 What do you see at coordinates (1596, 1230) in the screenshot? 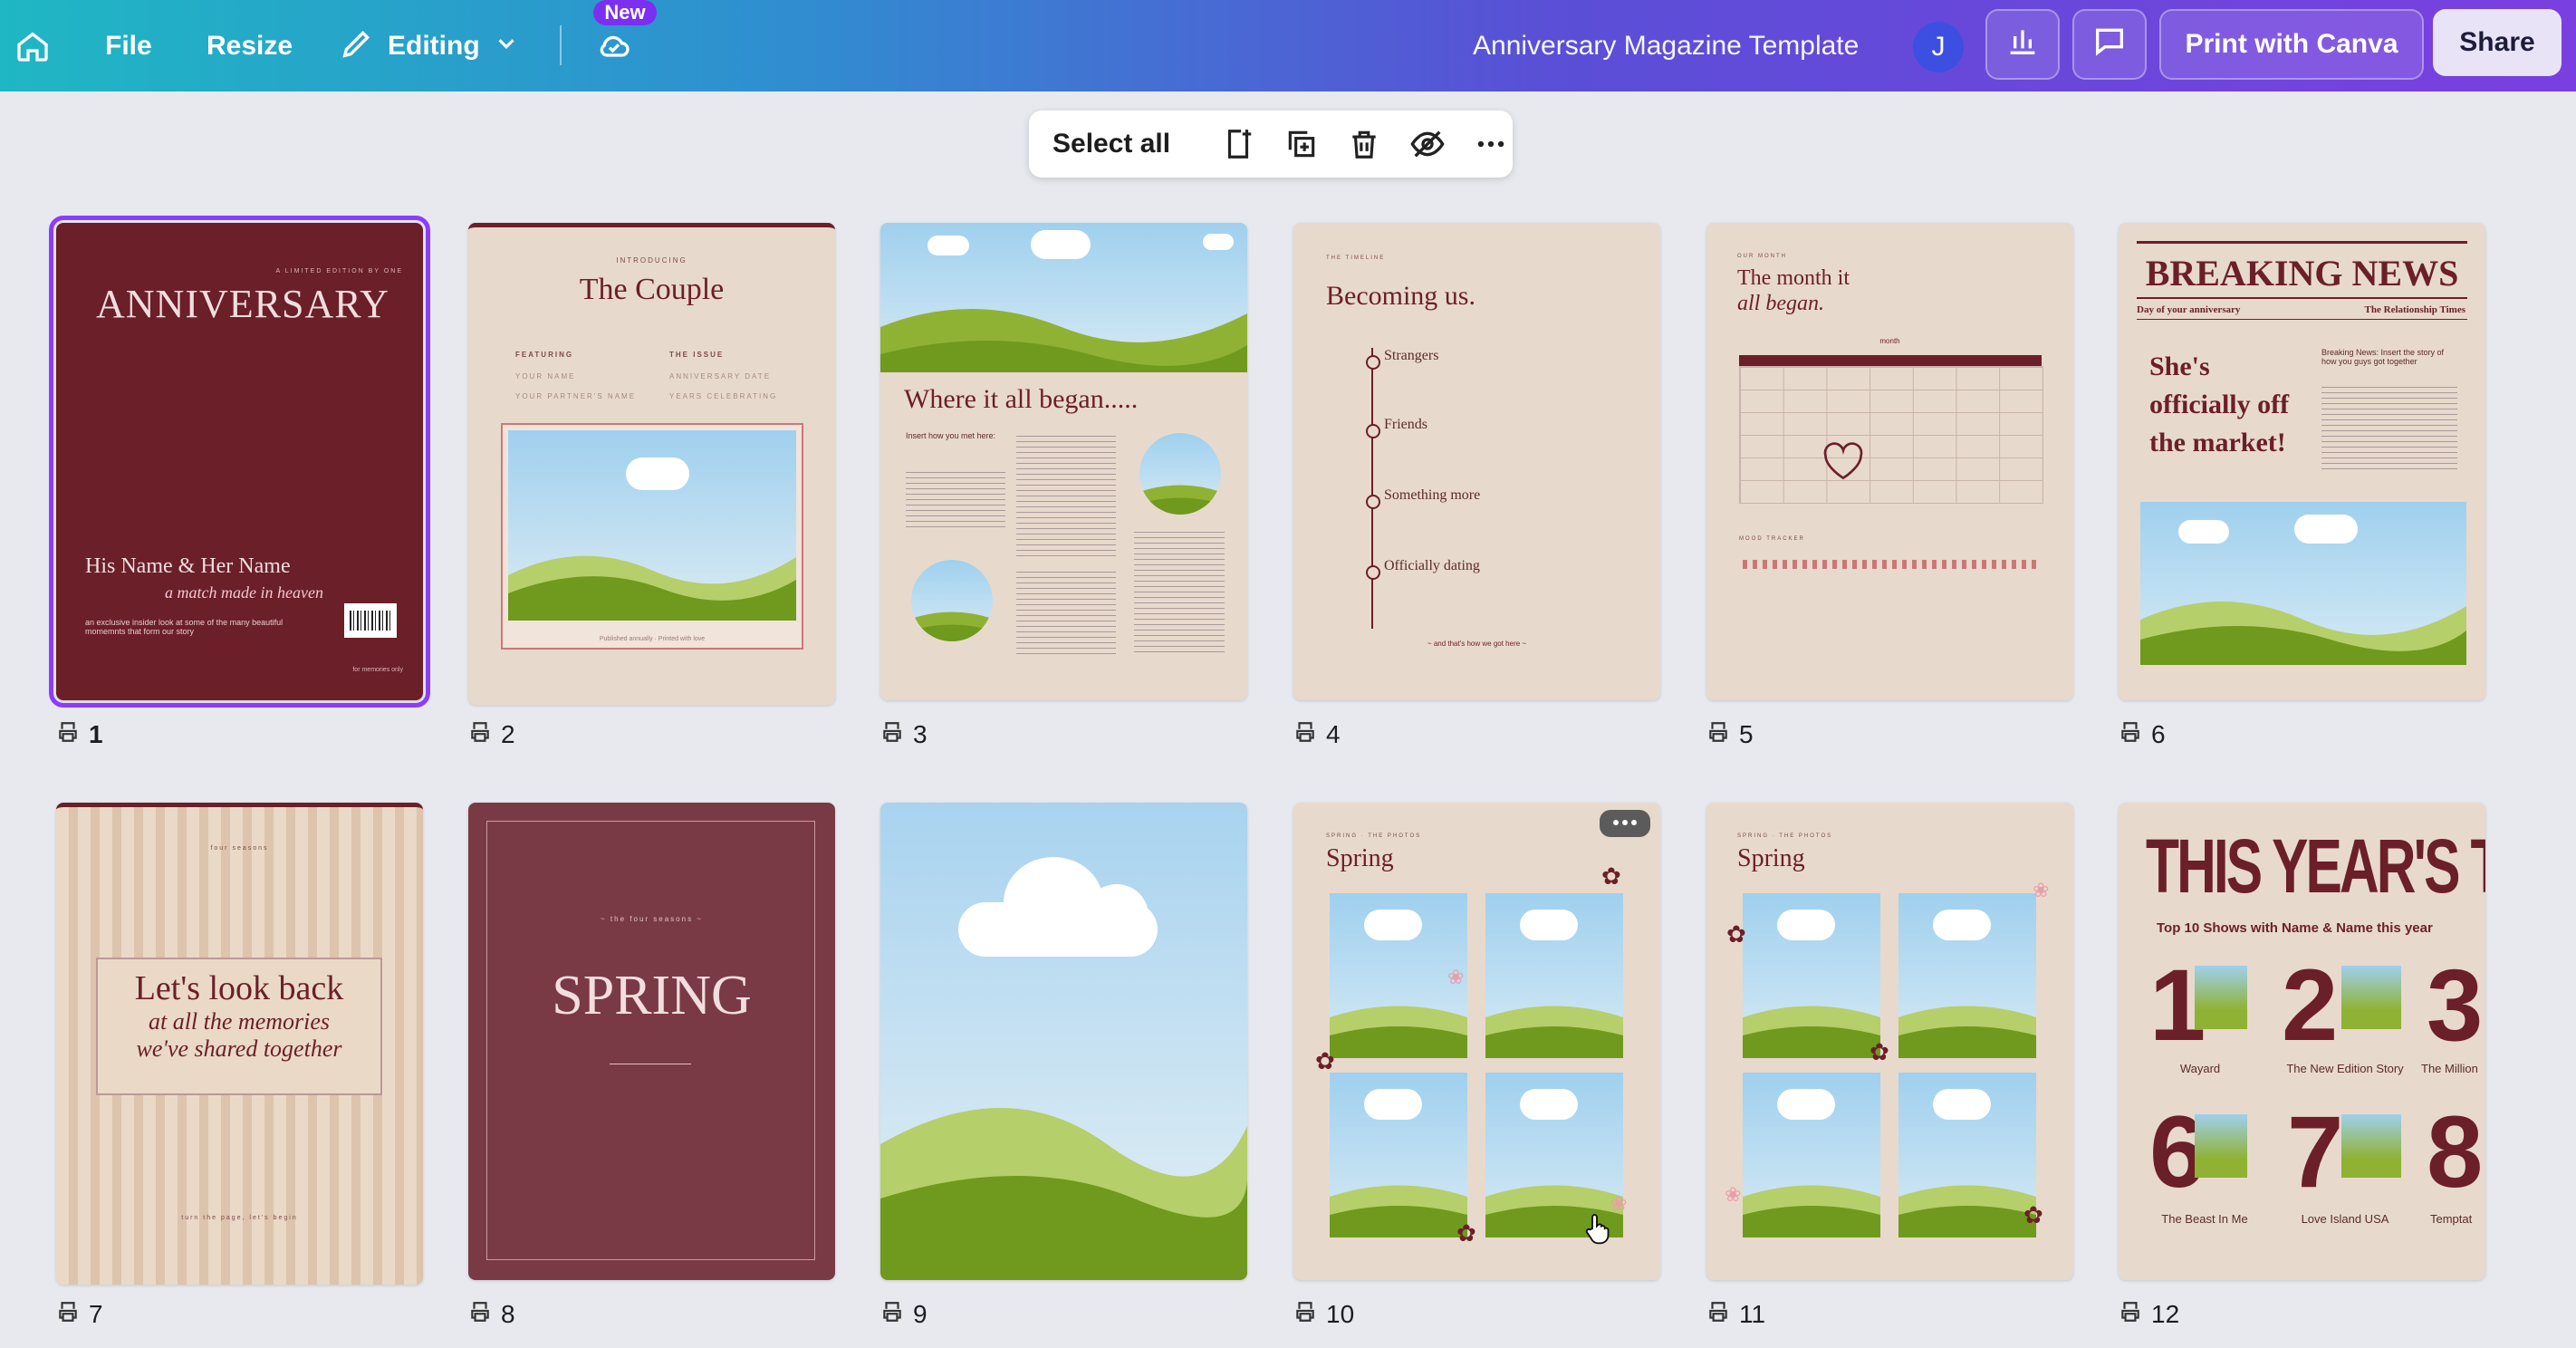
I see `hand-cursor-icon` at bounding box center [1596, 1230].